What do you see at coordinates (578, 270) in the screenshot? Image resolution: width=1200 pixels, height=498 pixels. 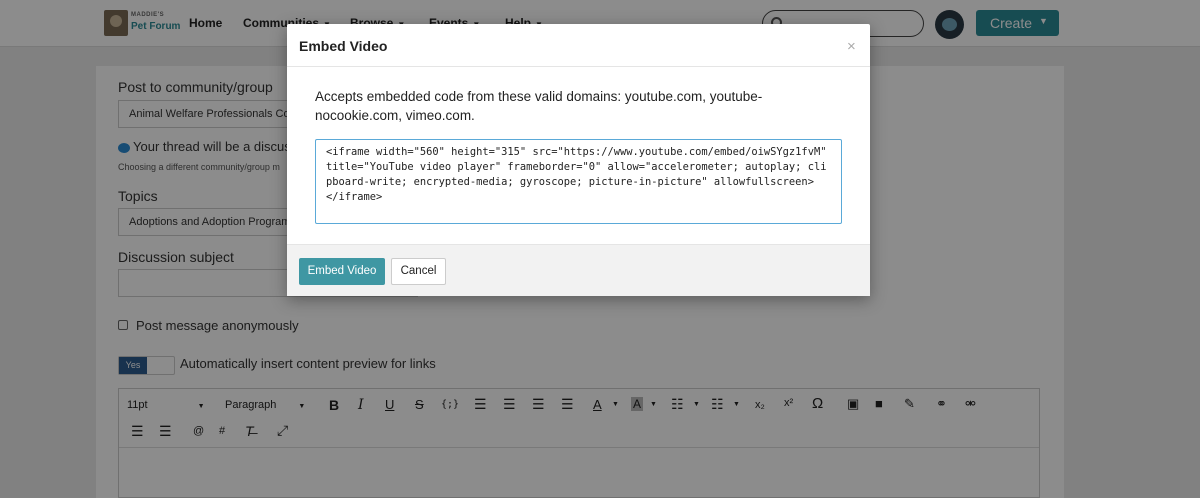 I see `modal-footer: Embed Video Cancel` at bounding box center [578, 270].